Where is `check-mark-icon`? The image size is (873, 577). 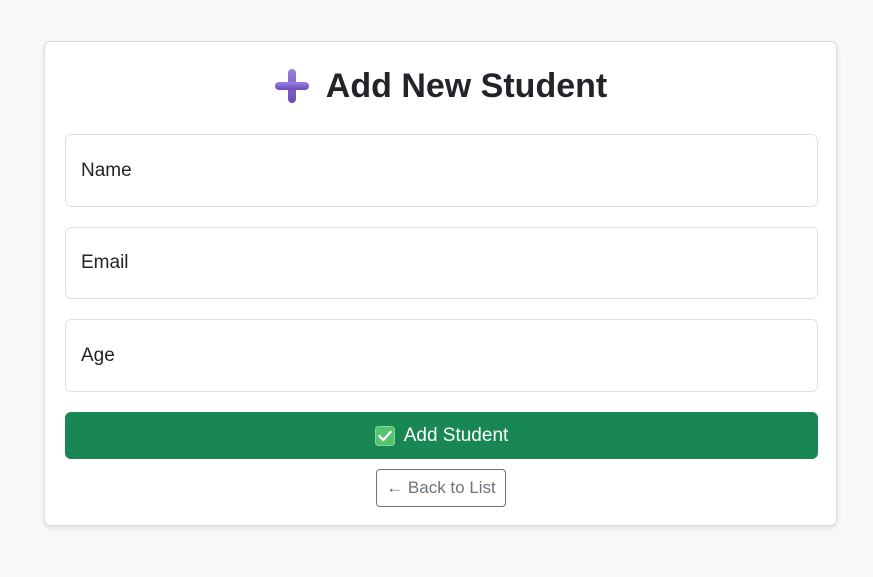
check-mark-icon is located at coordinates (384, 435).